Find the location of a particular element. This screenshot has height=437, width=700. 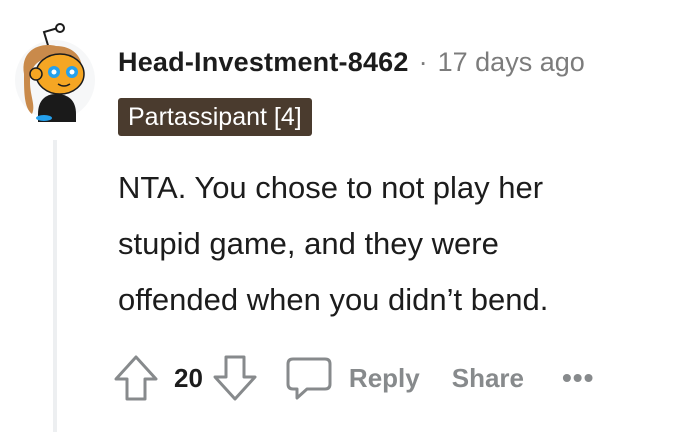

snoo-avatar-icon is located at coordinates (55, 72).